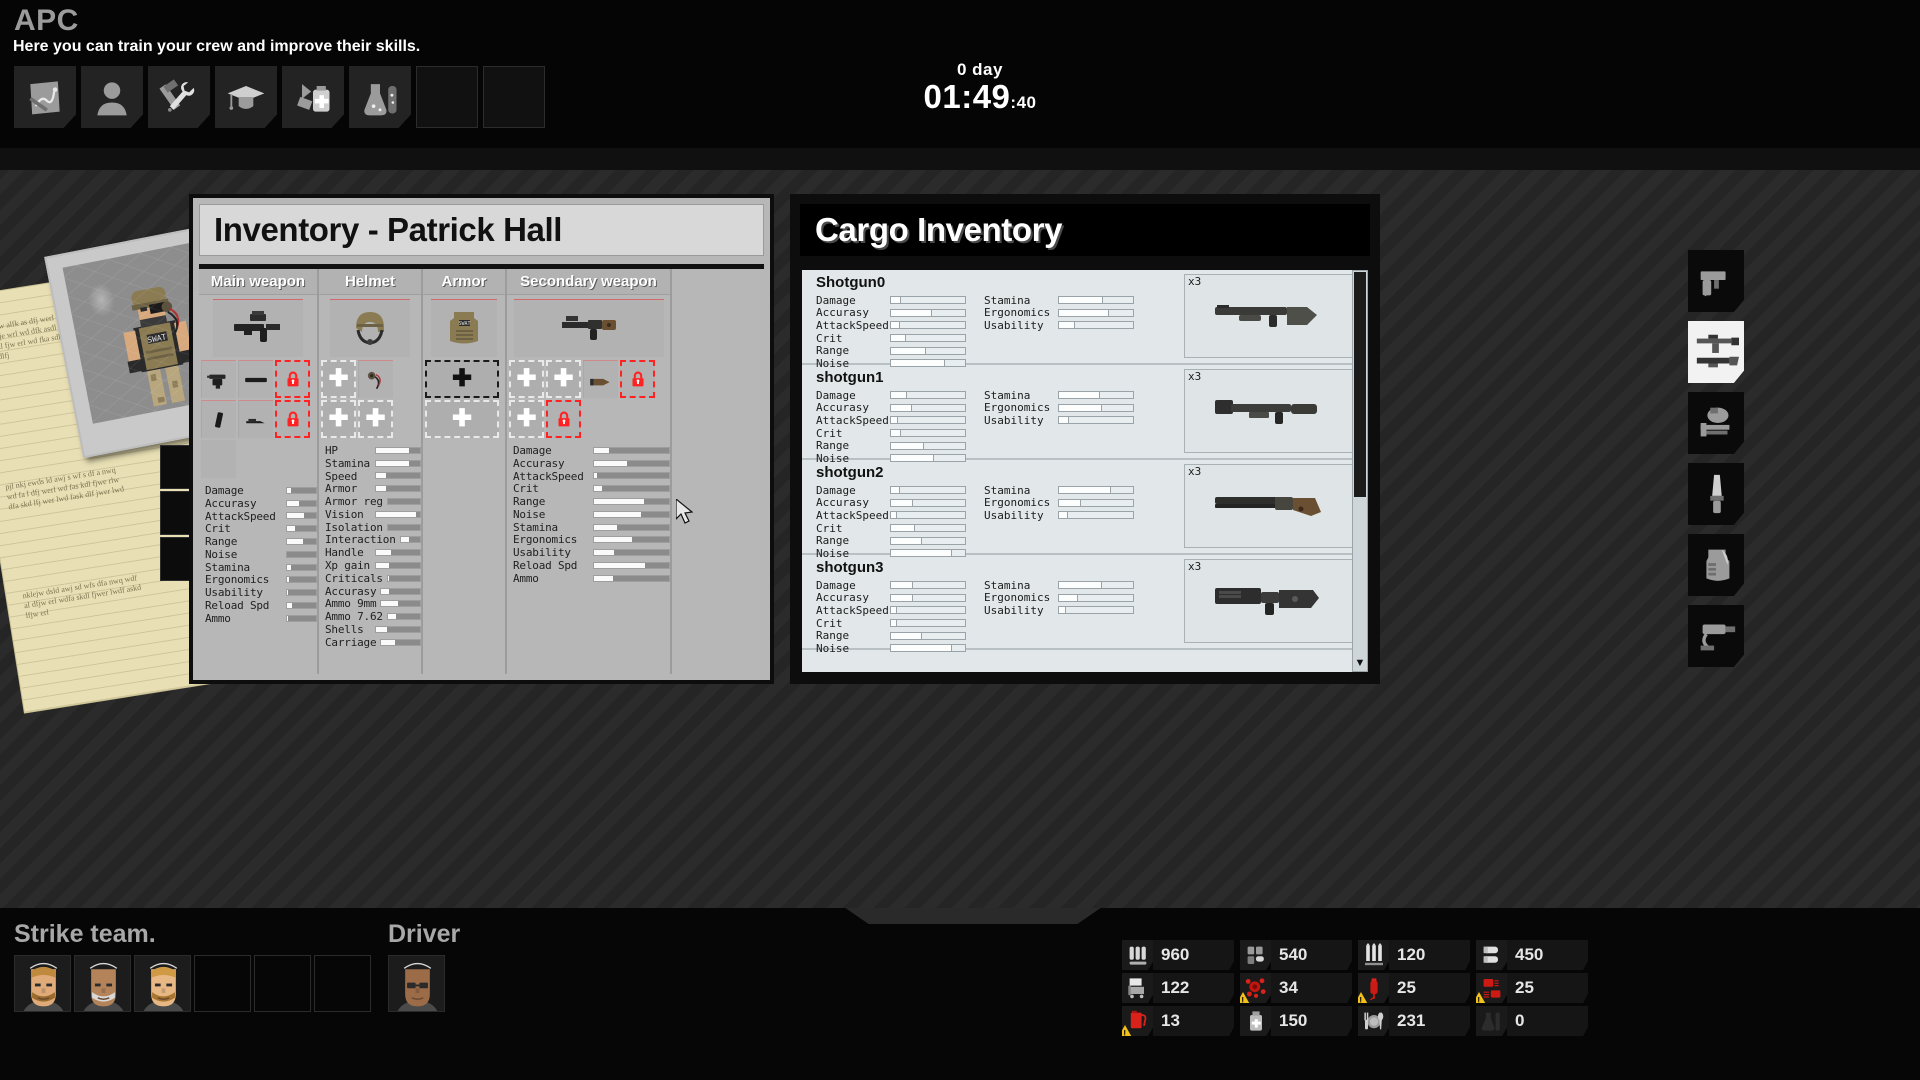  I want to click on stat-row: Ergonomics, so click(591, 539).